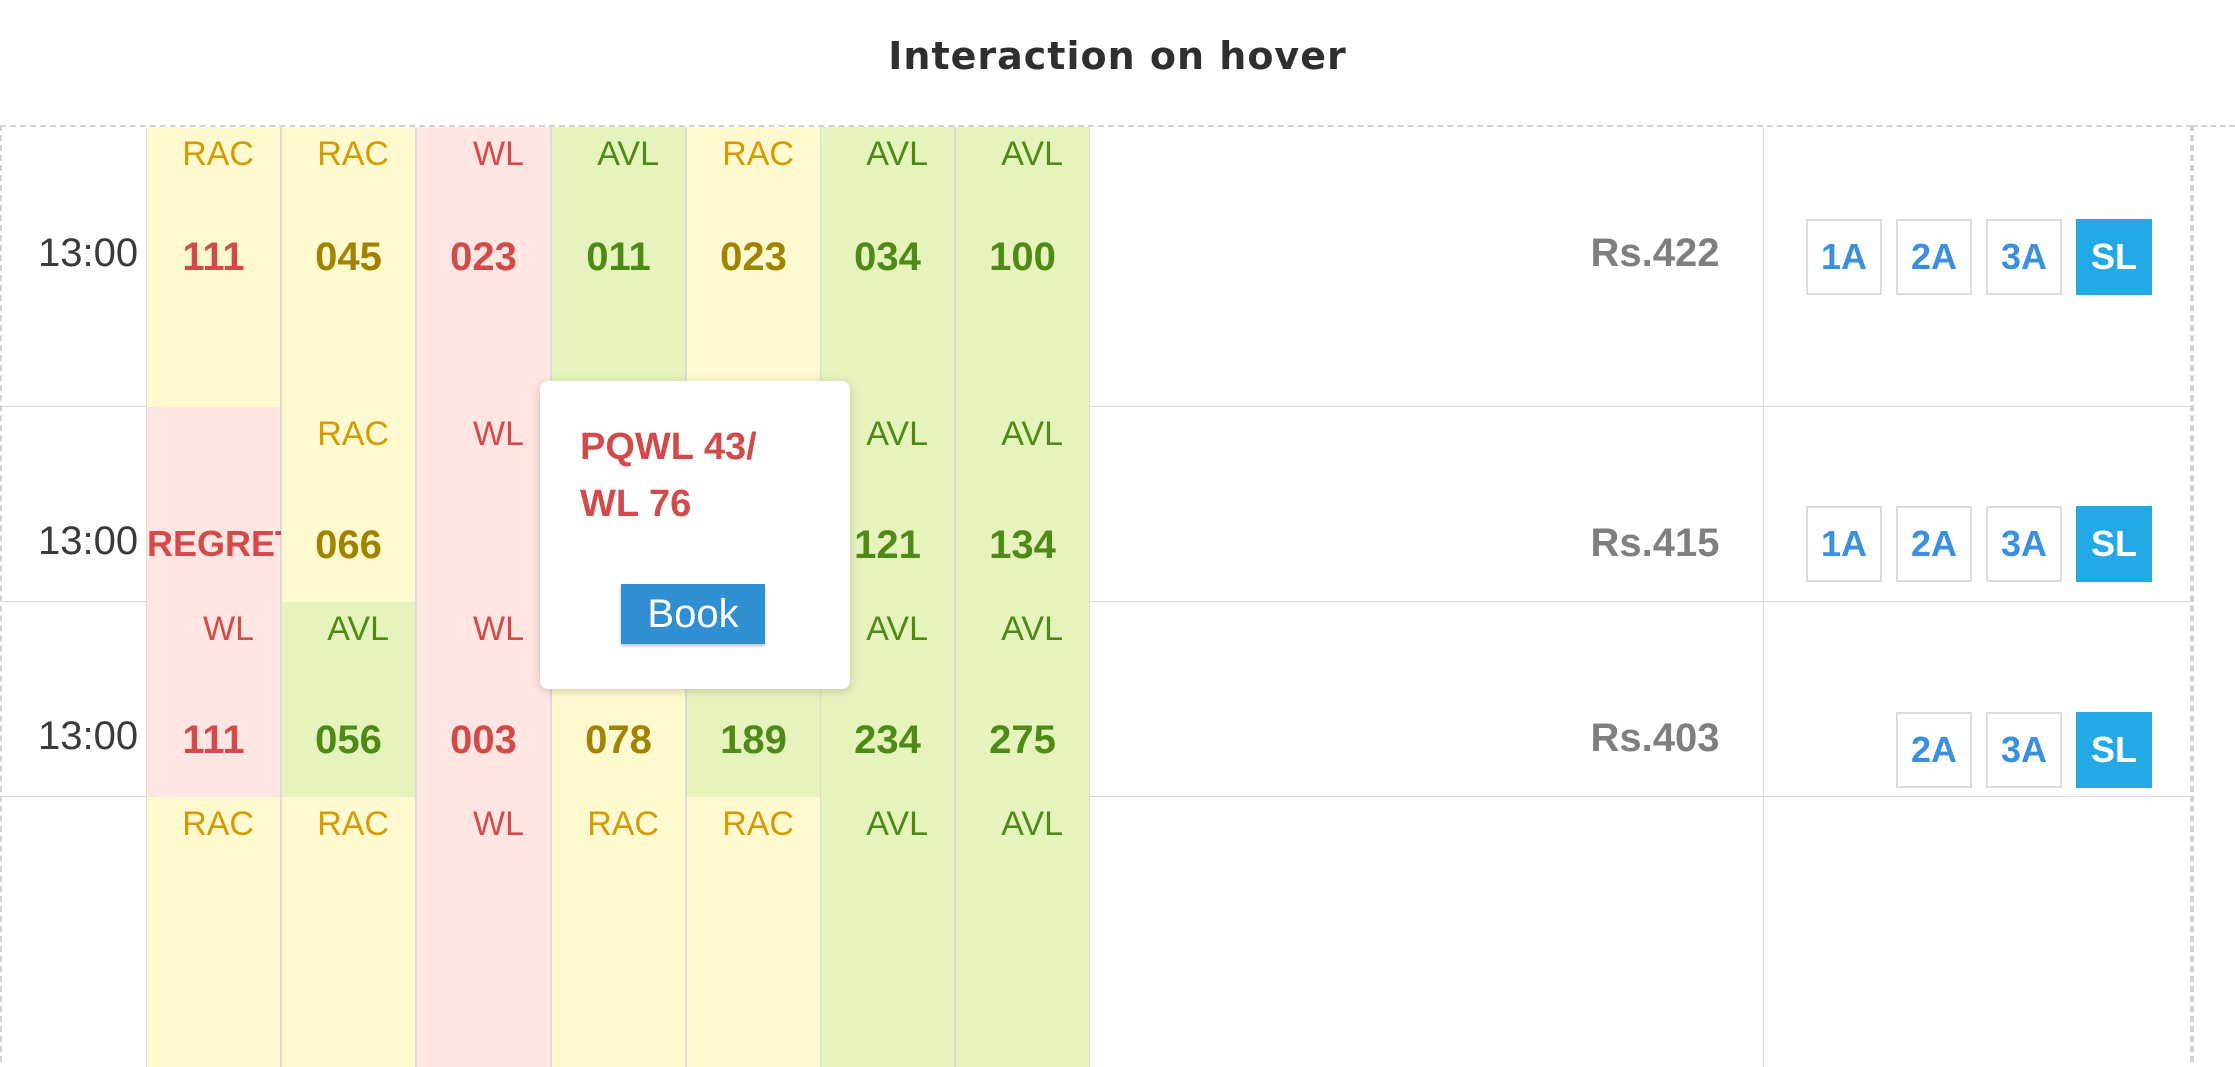 The height and width of the screenshot is (1067, 2235). I want to click on availability-count: 034, so click(887, 257).